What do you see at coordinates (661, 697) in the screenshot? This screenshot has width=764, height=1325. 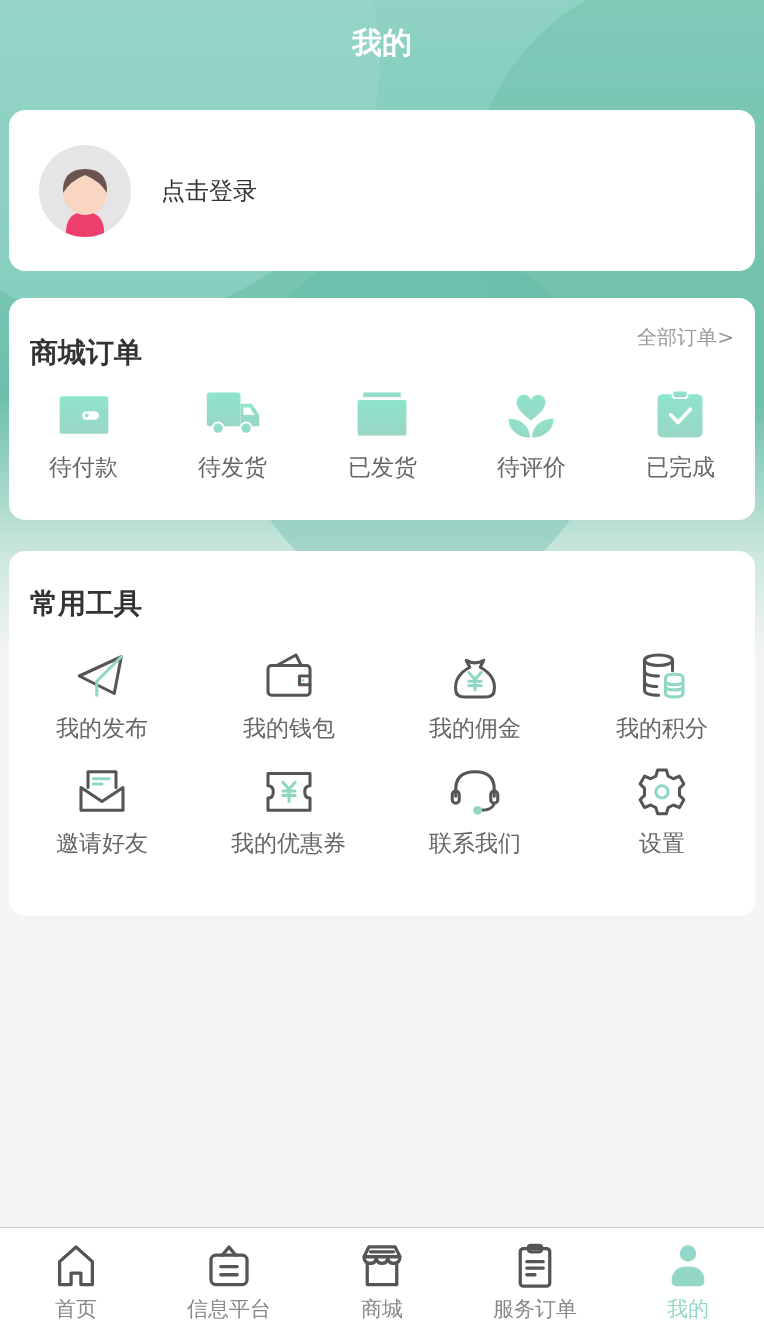 I see `tool-item: 我的积分` at bounding box center [661, 697].